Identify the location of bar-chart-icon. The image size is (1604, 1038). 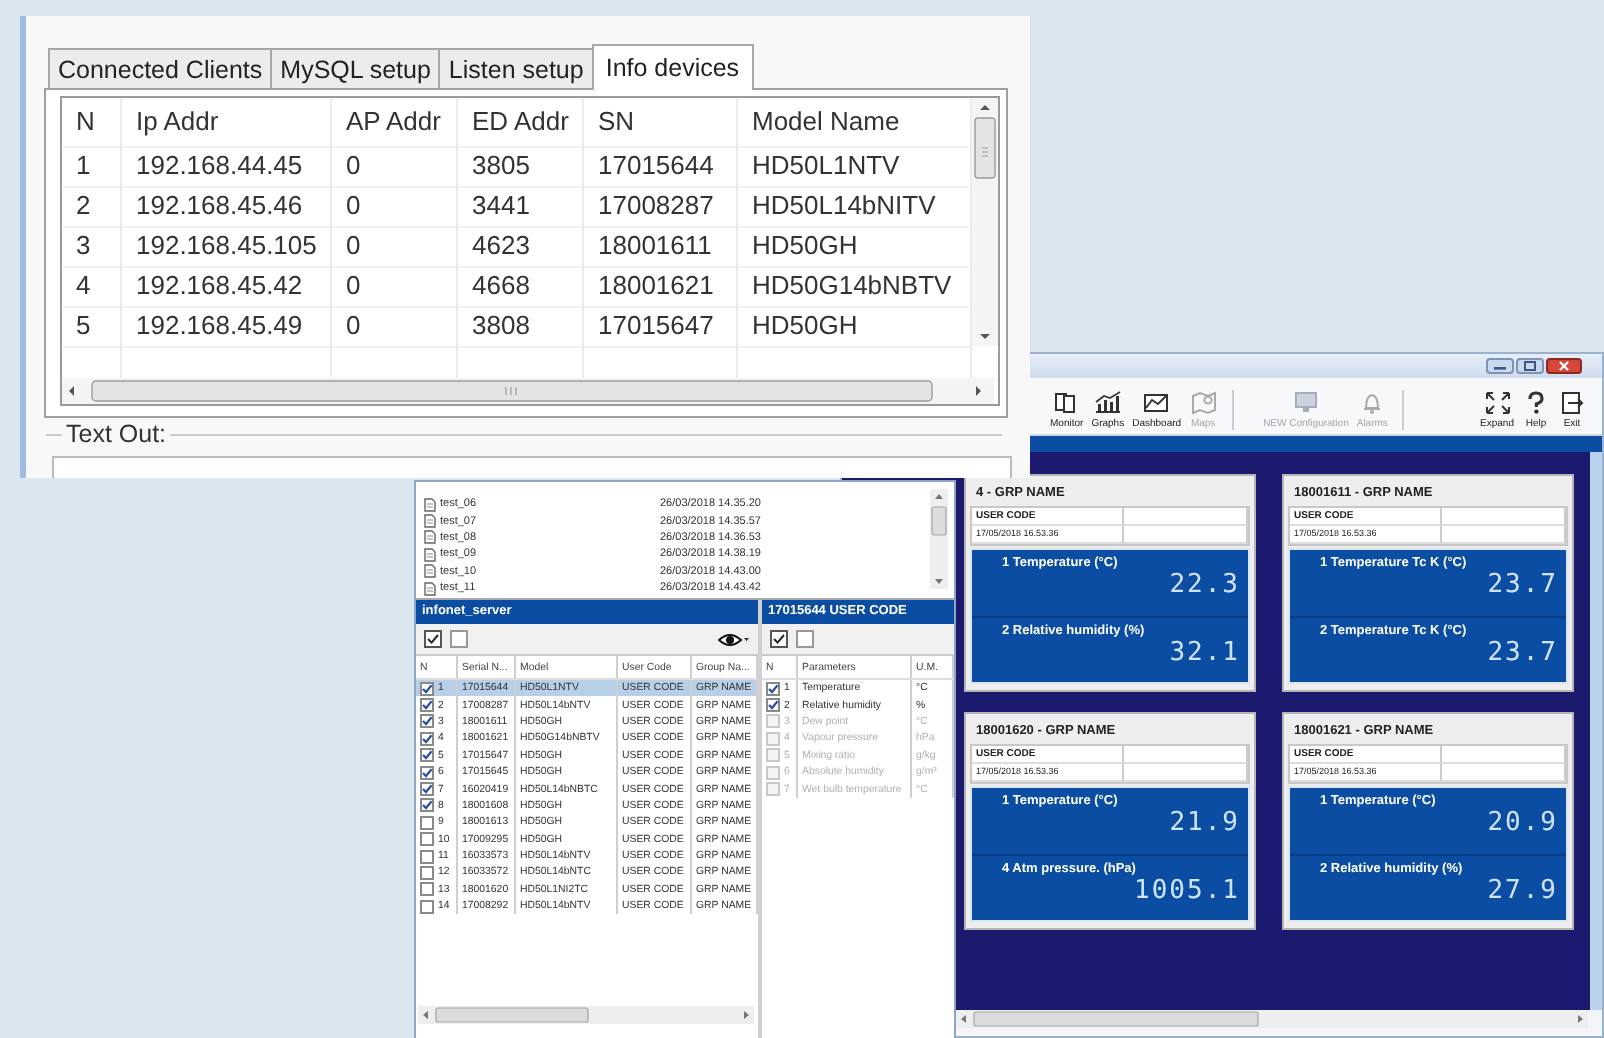
(1107, 403).